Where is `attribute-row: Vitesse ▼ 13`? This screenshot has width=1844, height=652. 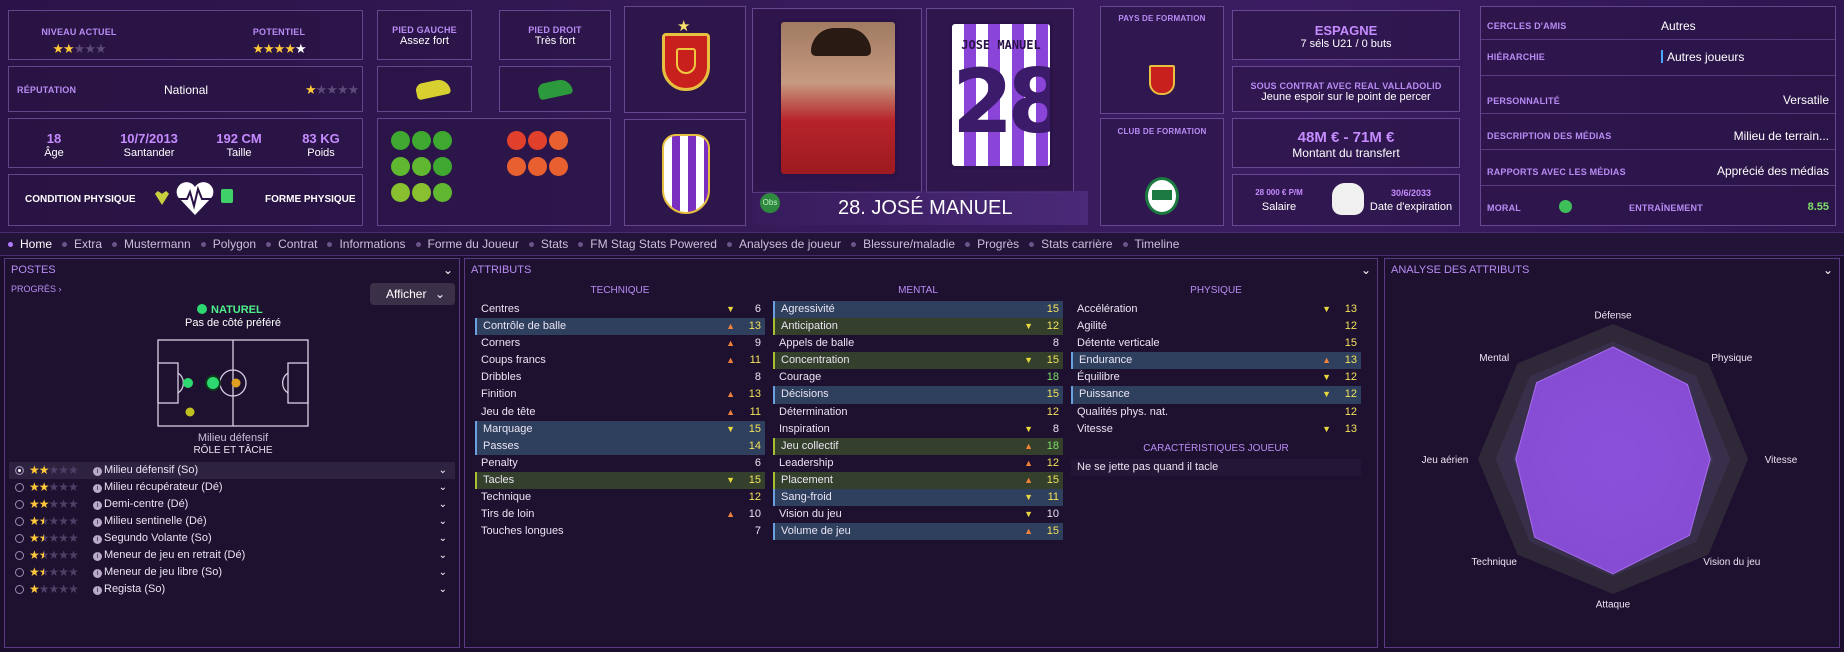
attribute-row: Vitesse ▼ 13 is located at coordinates (1216, 429).